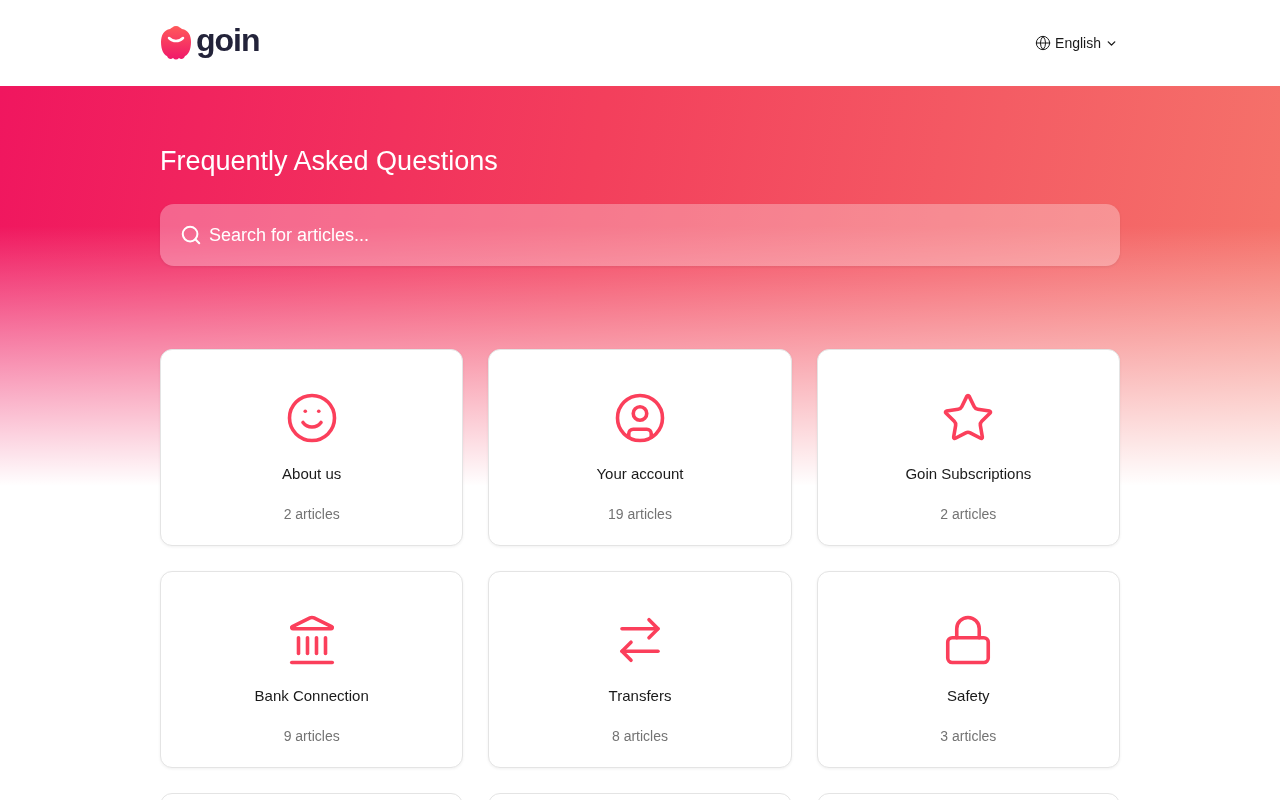 The image size is (1280, 800). Describe the element at coordinates (228, 42) in the screenshot. I see `logo-wordmark: goin` at that location.